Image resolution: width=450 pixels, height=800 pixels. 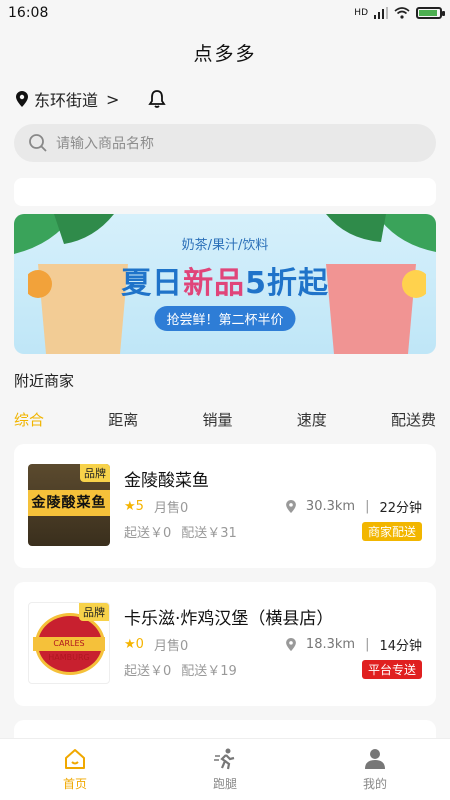 I want to click on section-title: 附近商家, so click(x=44, y=381).